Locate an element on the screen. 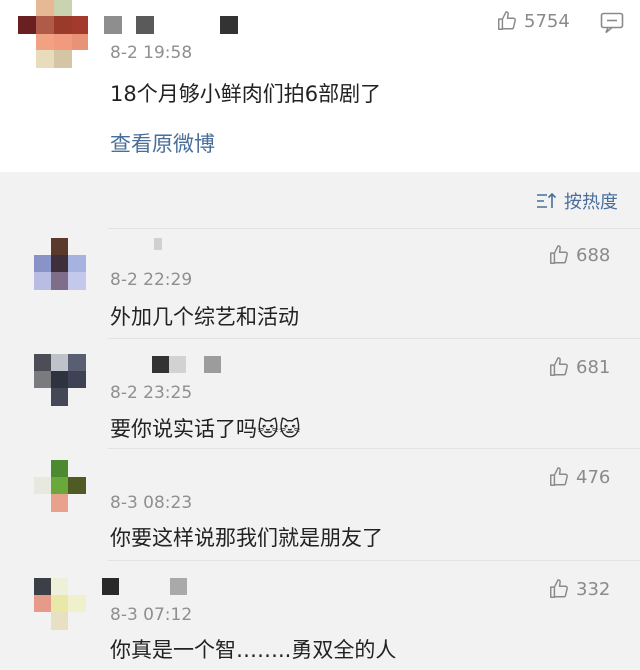 The width and height of the screenshot is (640, 670). like-count: 688 is located at coordinates (593, 255).